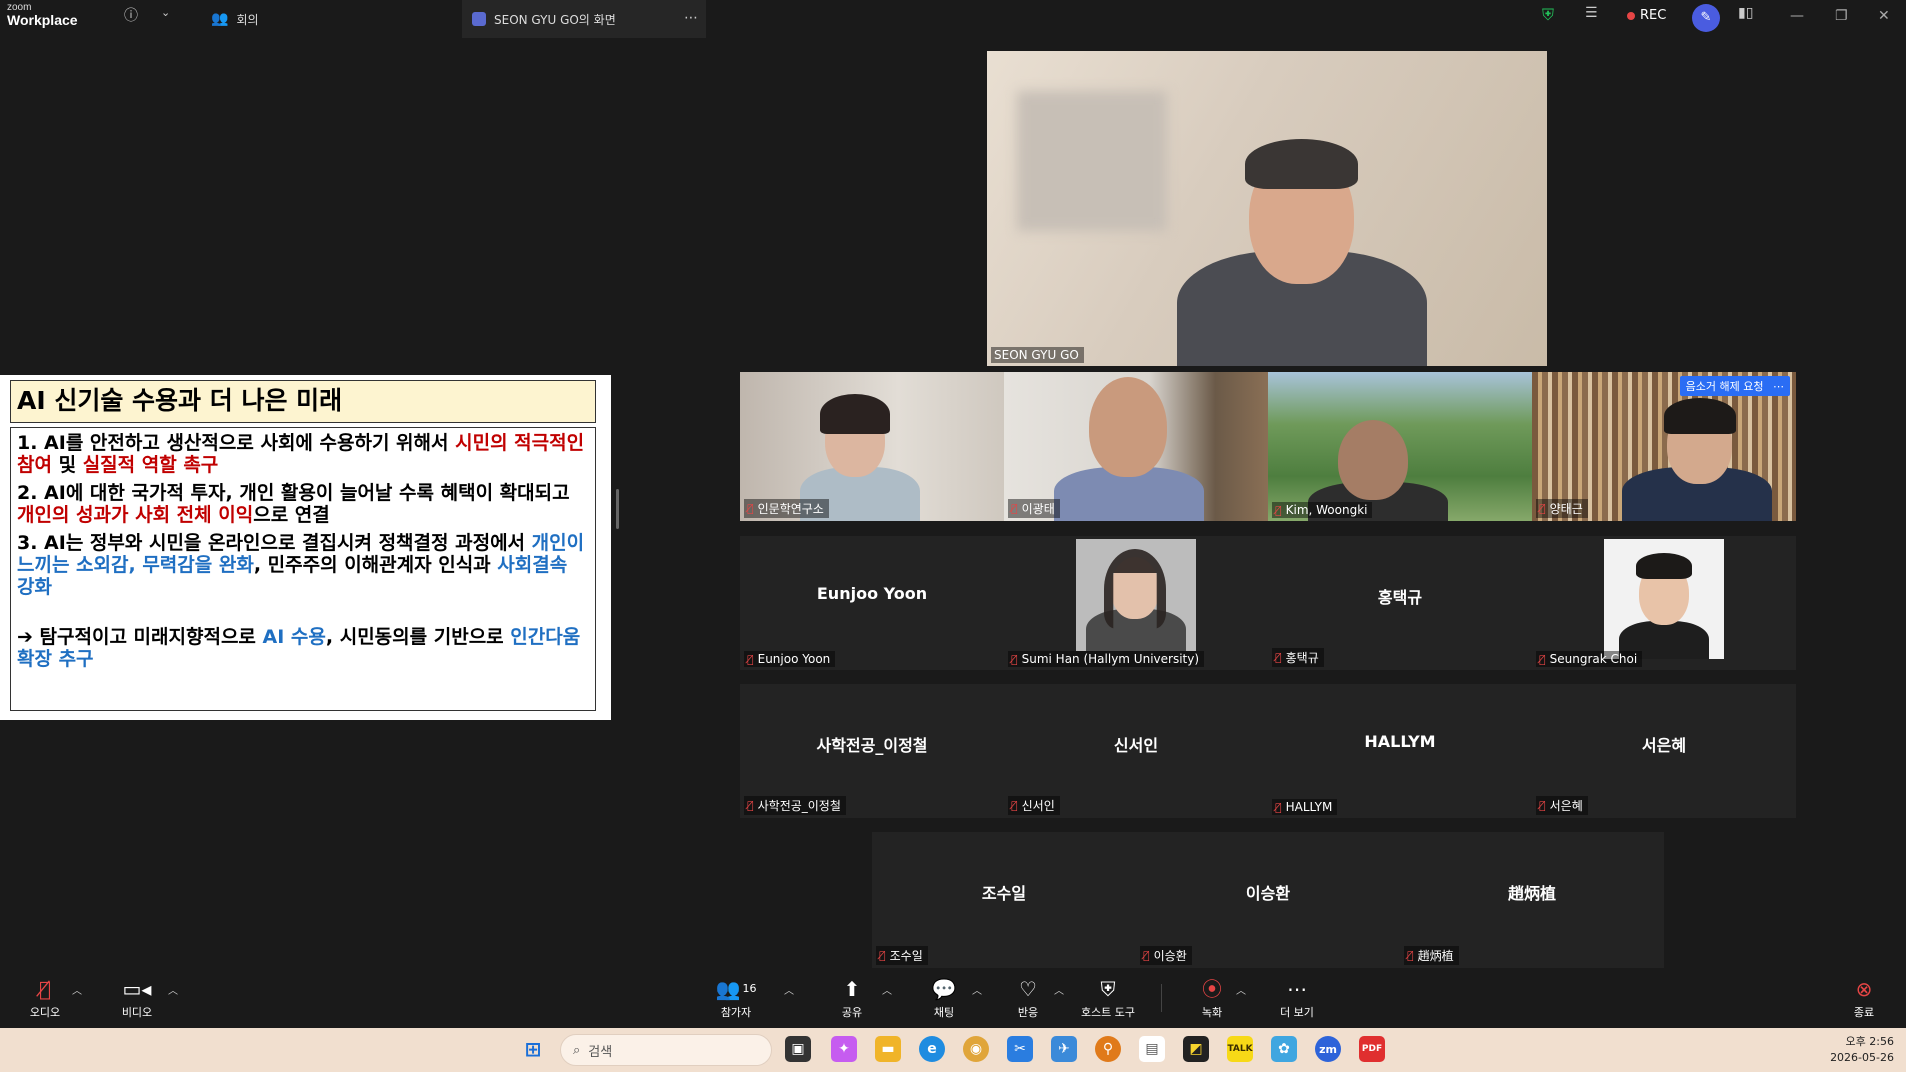 This screenshot has height=1072, width=1906. What do you see at coordinates (888, 1049) in the screenshot?
I see `file-explorer-icon: ▬` at bounding box center [888, 1049].